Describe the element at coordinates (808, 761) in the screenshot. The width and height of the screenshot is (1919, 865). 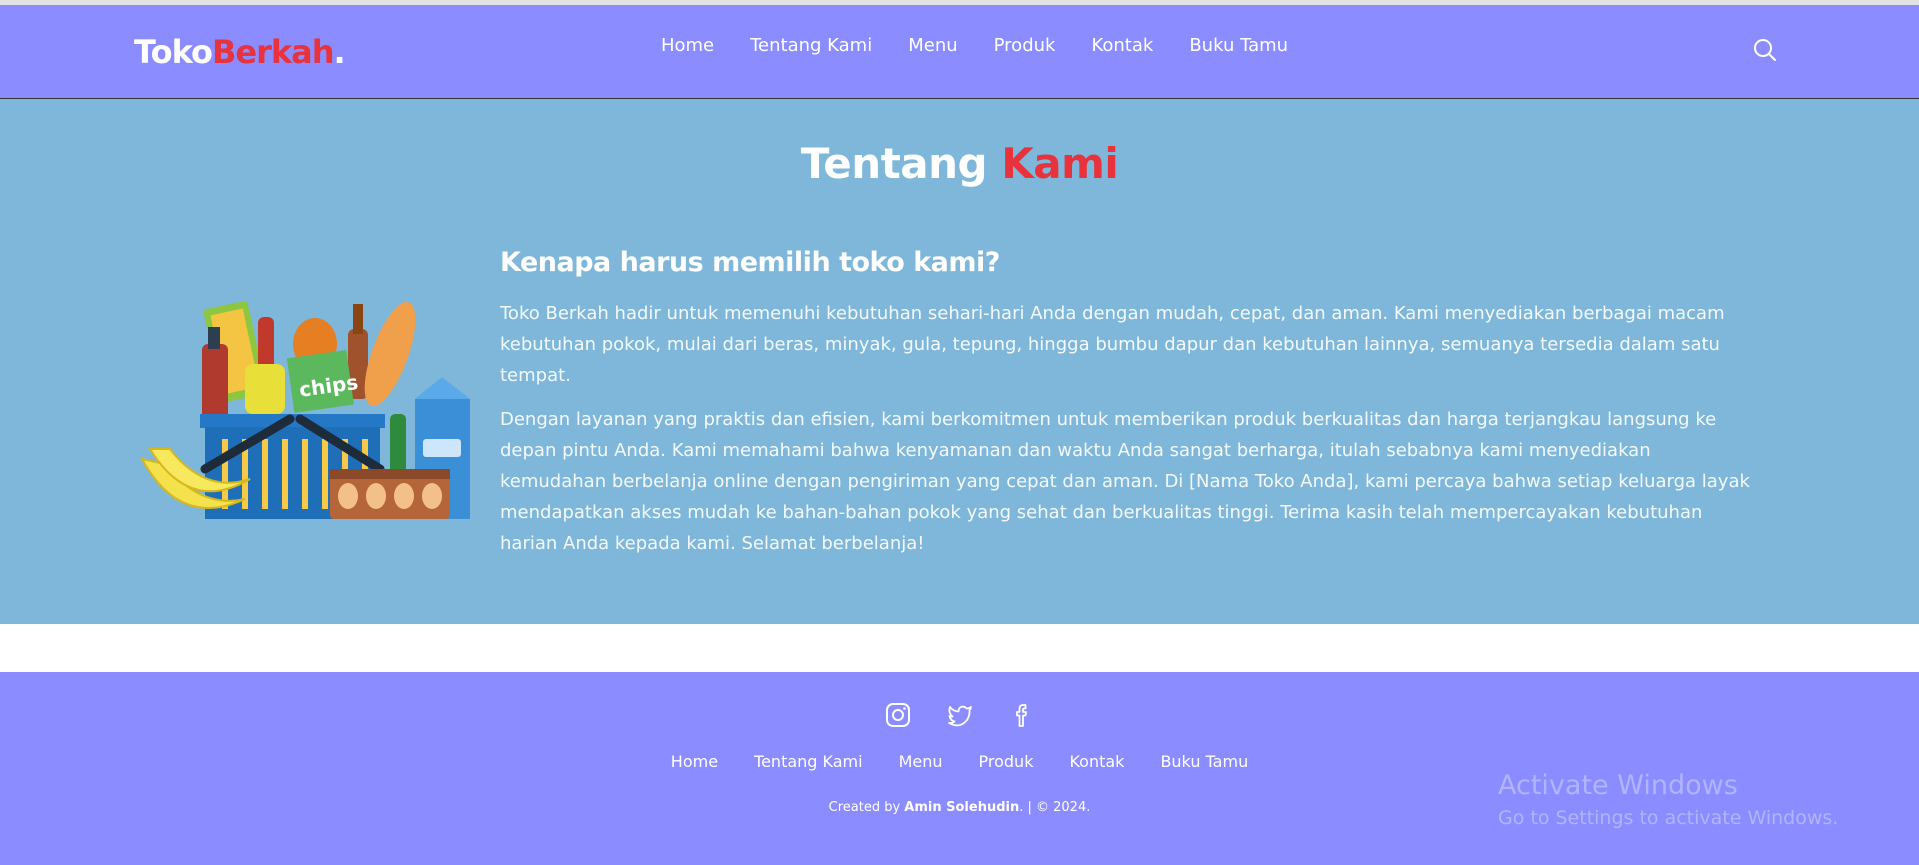
I see `footer-link-tentang-kami: Tentang Kami` at that location.